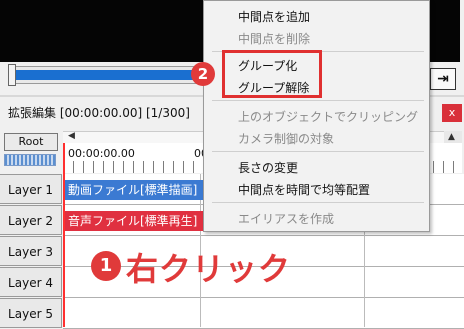  I want to click on audio-clip: 音声ファイル[標準再生], so click(134, 221).